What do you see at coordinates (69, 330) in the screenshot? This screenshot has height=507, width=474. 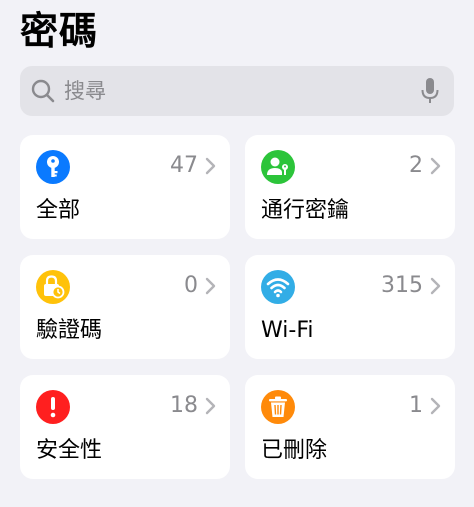 I see `category-label: 驗證碼` at bounding box center [69, 330].